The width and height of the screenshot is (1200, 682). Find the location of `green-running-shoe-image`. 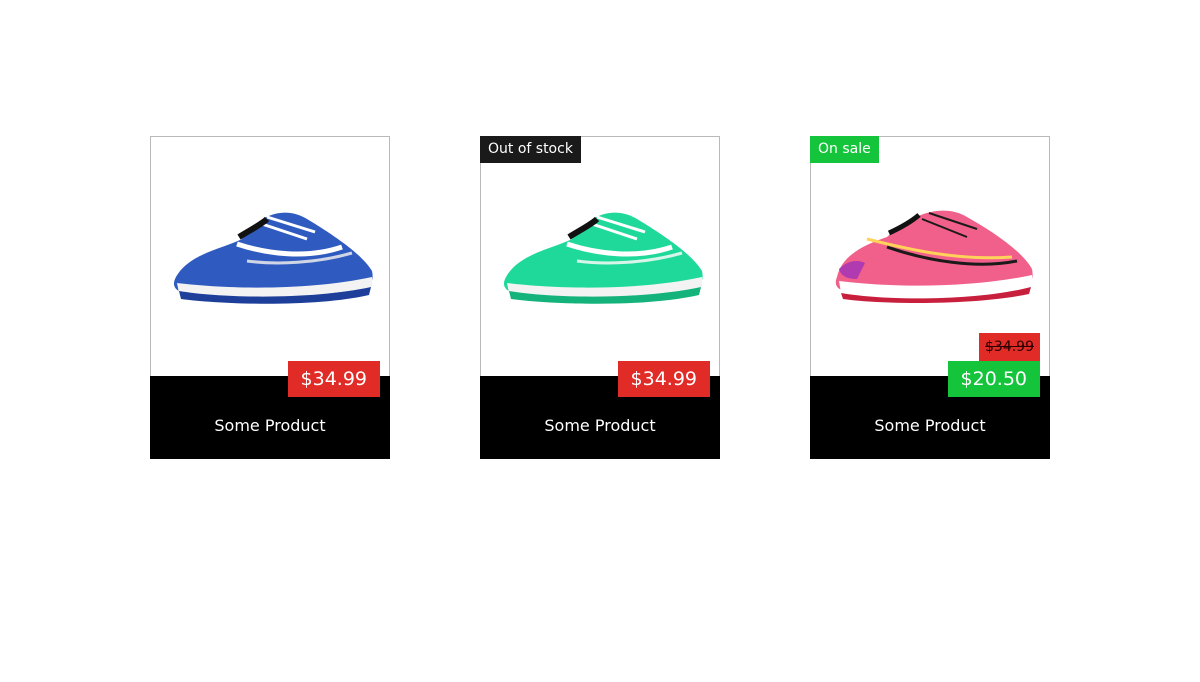

green-running-shoe-image is located at coordinates (603, 258).